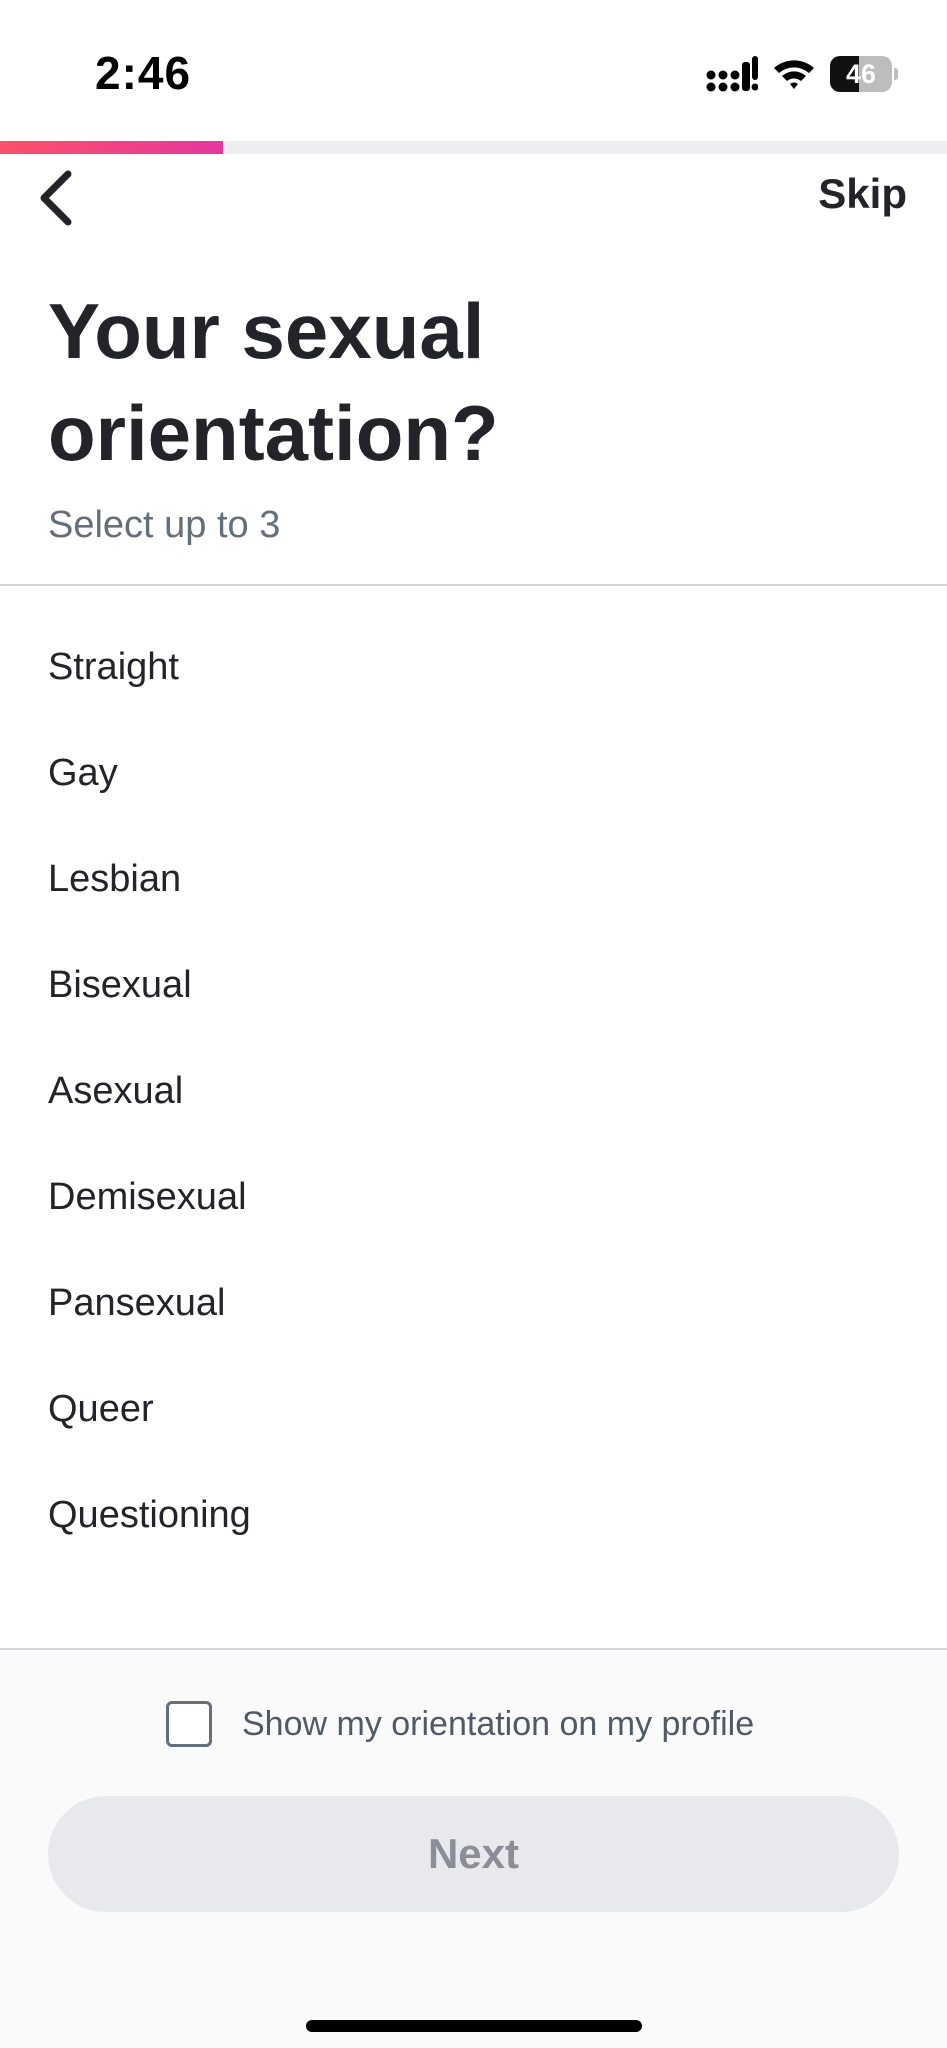 This screenshot has height=2048, width=947. Describe the element at coordinates (473, 1303) in the screenshot. I see `option-pansexual: Pansexual` at that location.